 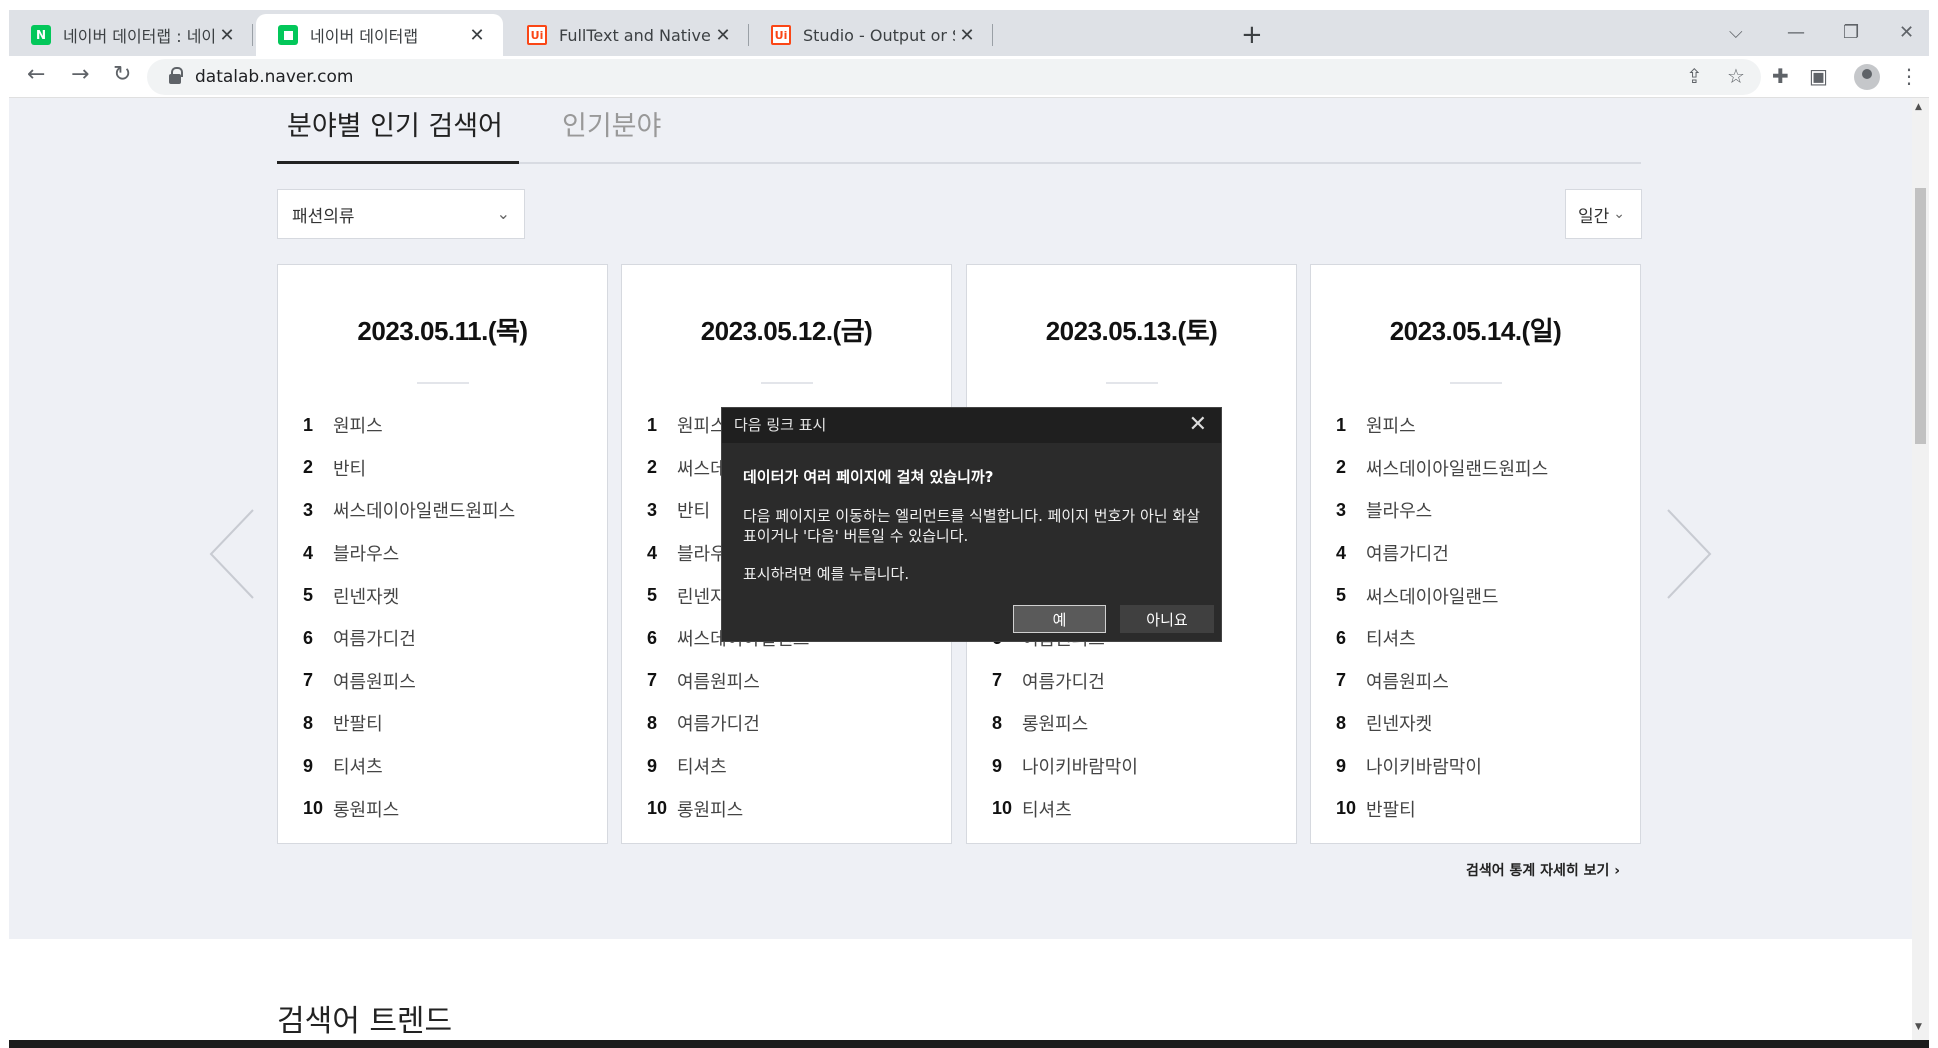 I want to click on lock-icon, so click(x=176, y=75).